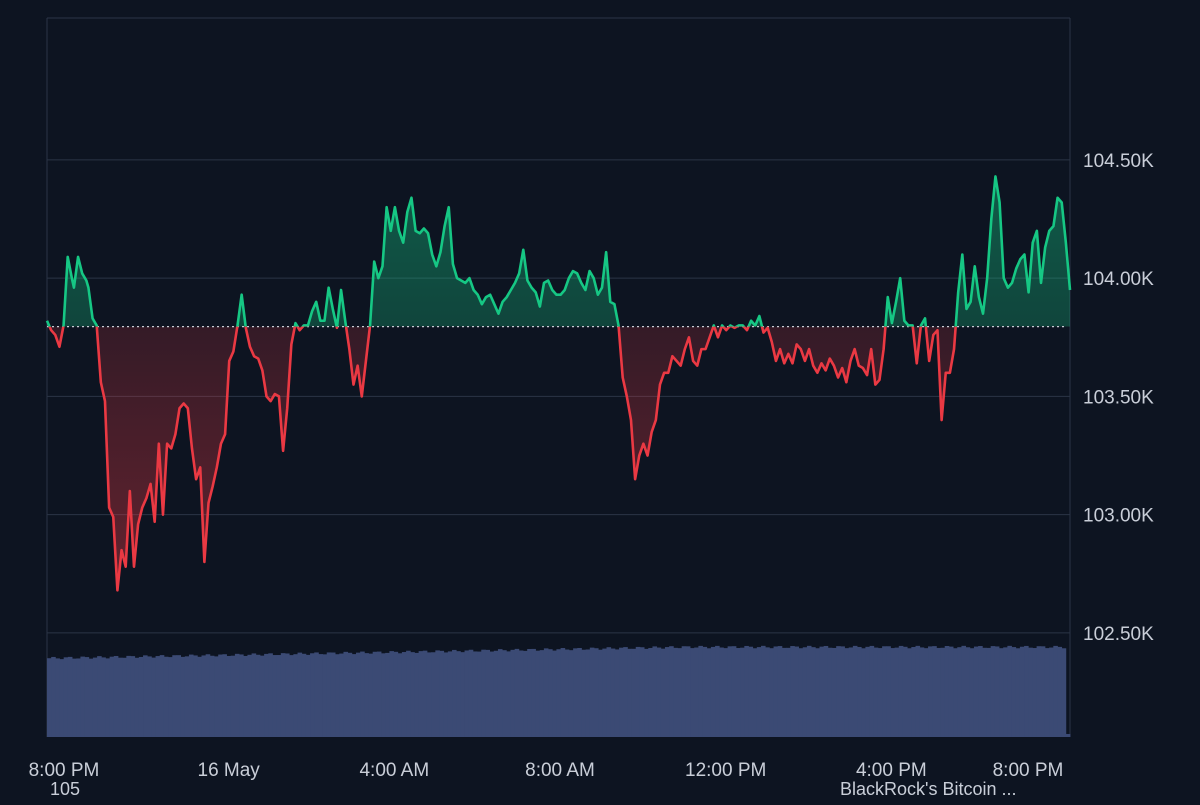 This screenshot has width=1200, height=805. Describe the element at coordinates (1118, 161) in the screenshot. I see `y-tick-label: 104.50K` at that location.